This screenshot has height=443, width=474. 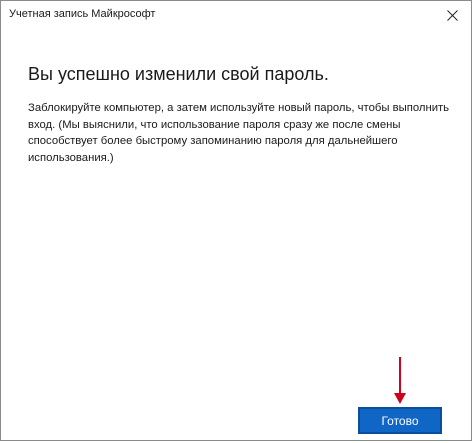 What do you see at coordinates (178, 74) in the screenshot?
I see `page-title: Вы успешно изменили свой пароль.` at bounding box center [178, 74].